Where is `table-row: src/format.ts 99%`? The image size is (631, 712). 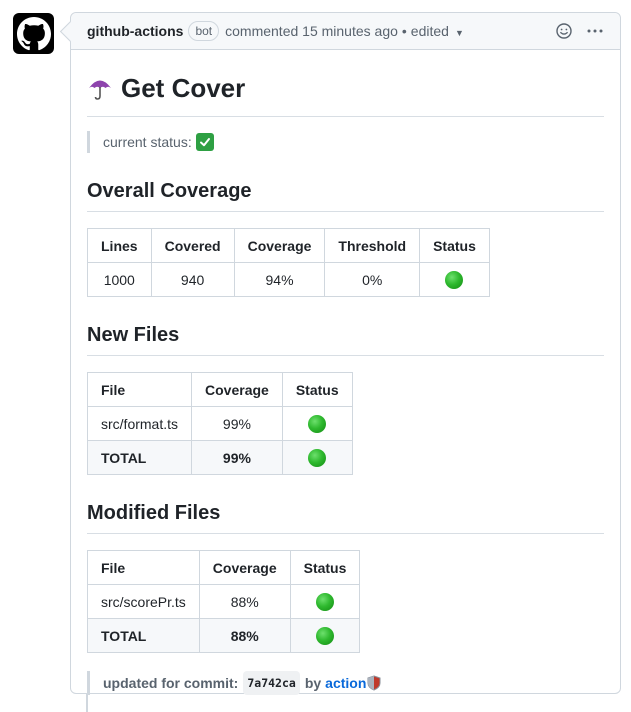 table-row: src/format.ts 99% is located at coordinates (219, 423).